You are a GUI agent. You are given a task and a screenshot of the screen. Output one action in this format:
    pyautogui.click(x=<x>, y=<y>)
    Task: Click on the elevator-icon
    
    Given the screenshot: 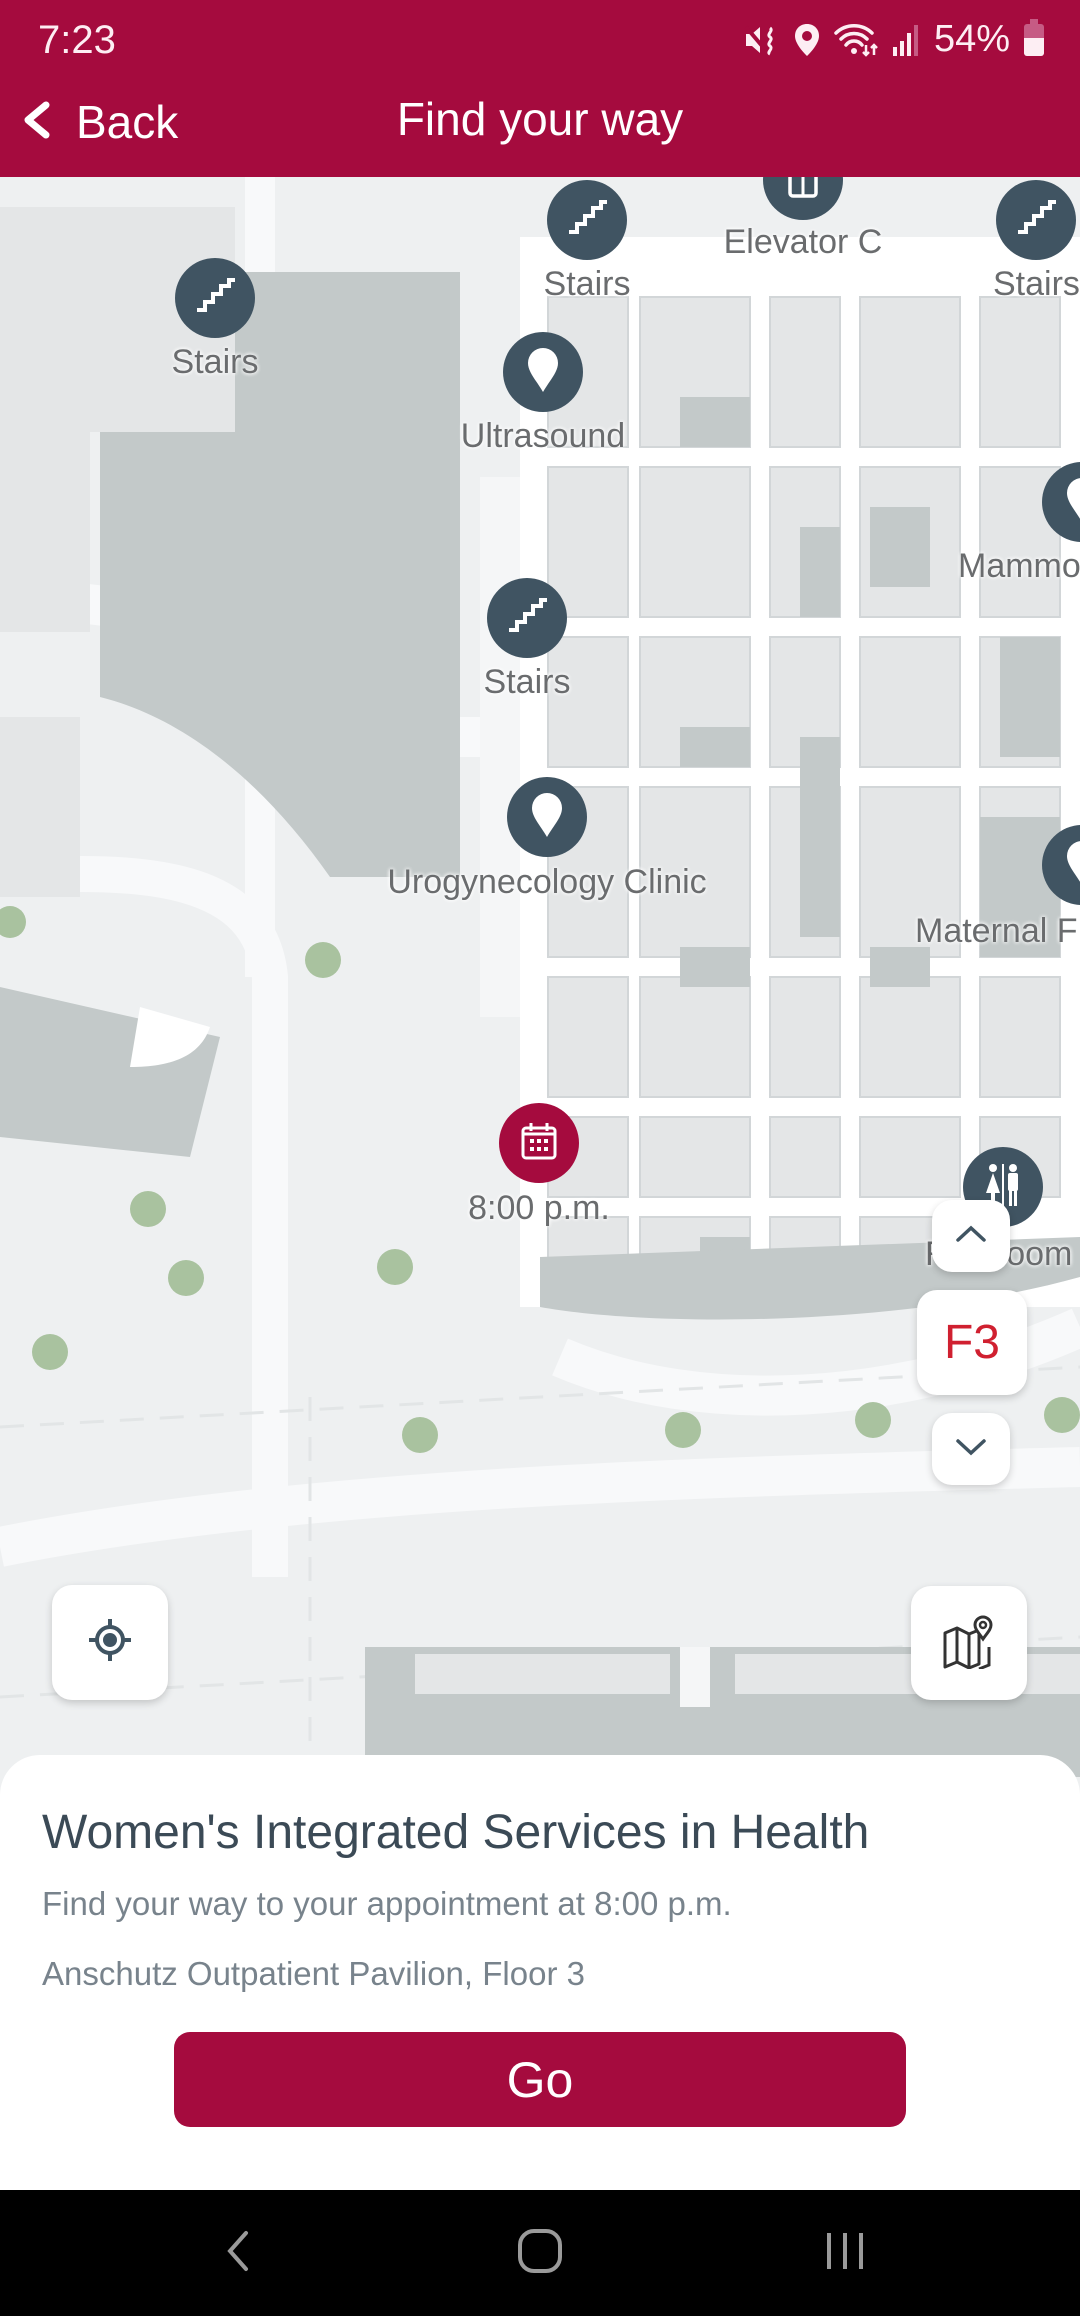 What is the action you would take?
    pyautogui.click(x=803, y=190)
    